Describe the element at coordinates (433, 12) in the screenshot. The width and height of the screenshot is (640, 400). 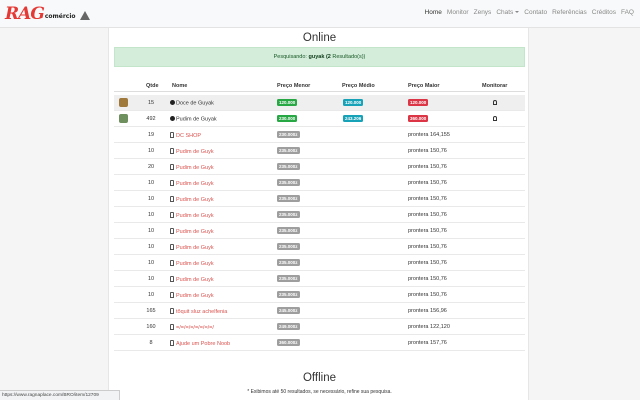
I see `nav-home: Home` at that location.